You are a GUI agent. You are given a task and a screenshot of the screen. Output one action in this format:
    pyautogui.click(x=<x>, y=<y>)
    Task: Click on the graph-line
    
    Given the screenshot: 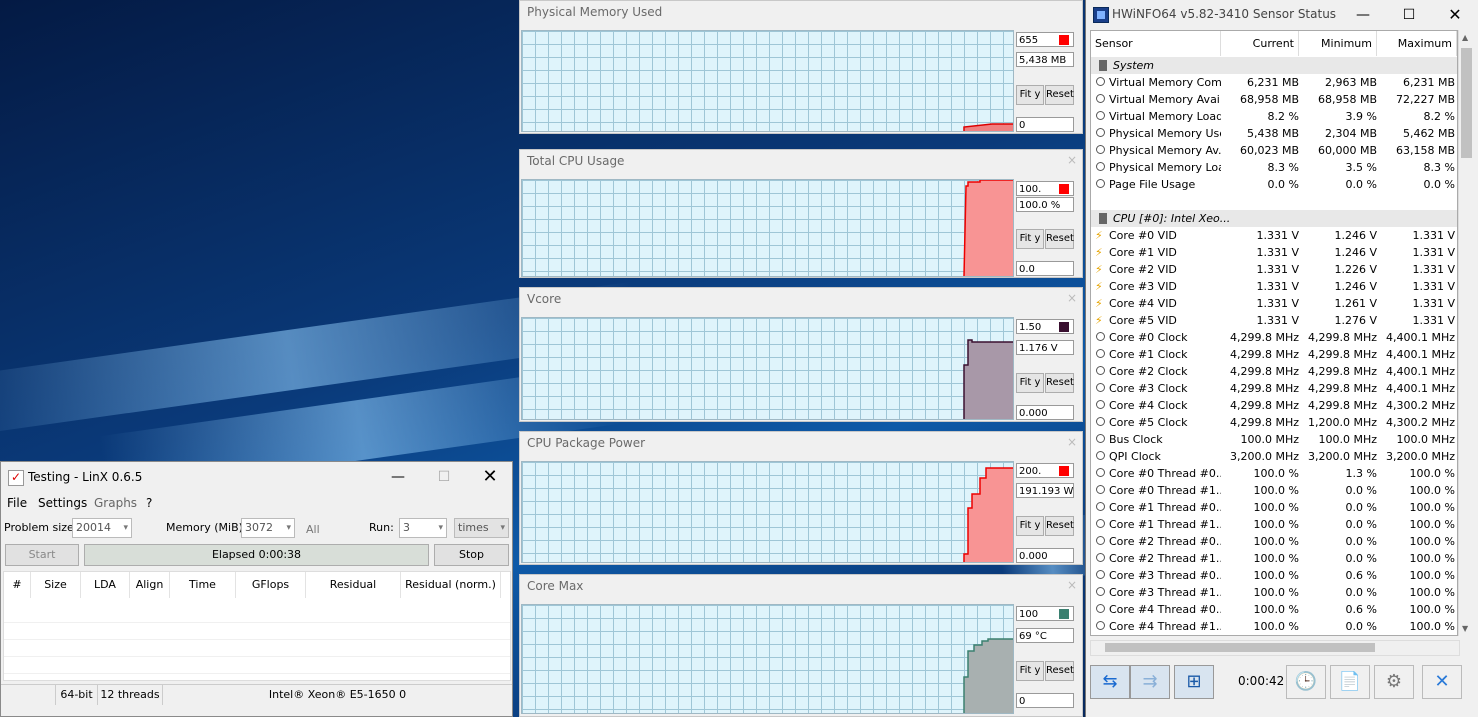 What is the action you would take?
    pyautogui.click(x=988, y=127)
    